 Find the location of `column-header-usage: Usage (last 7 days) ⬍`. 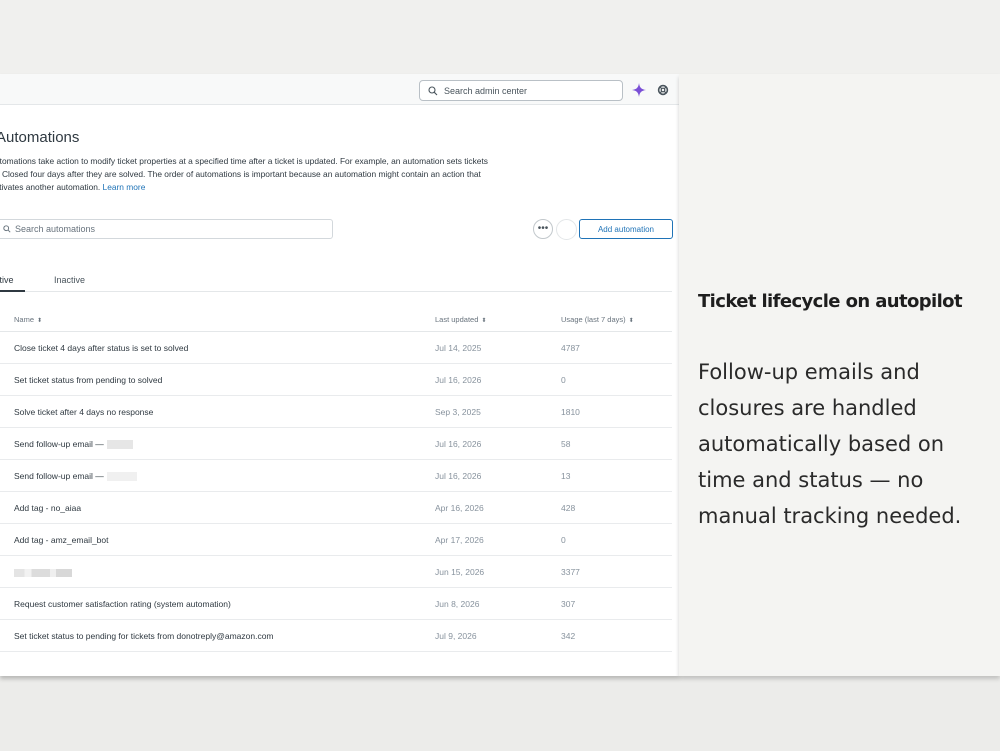

column-header-usage: Usage (last 7 days) ⬍ is located at coordinates (597, 319).